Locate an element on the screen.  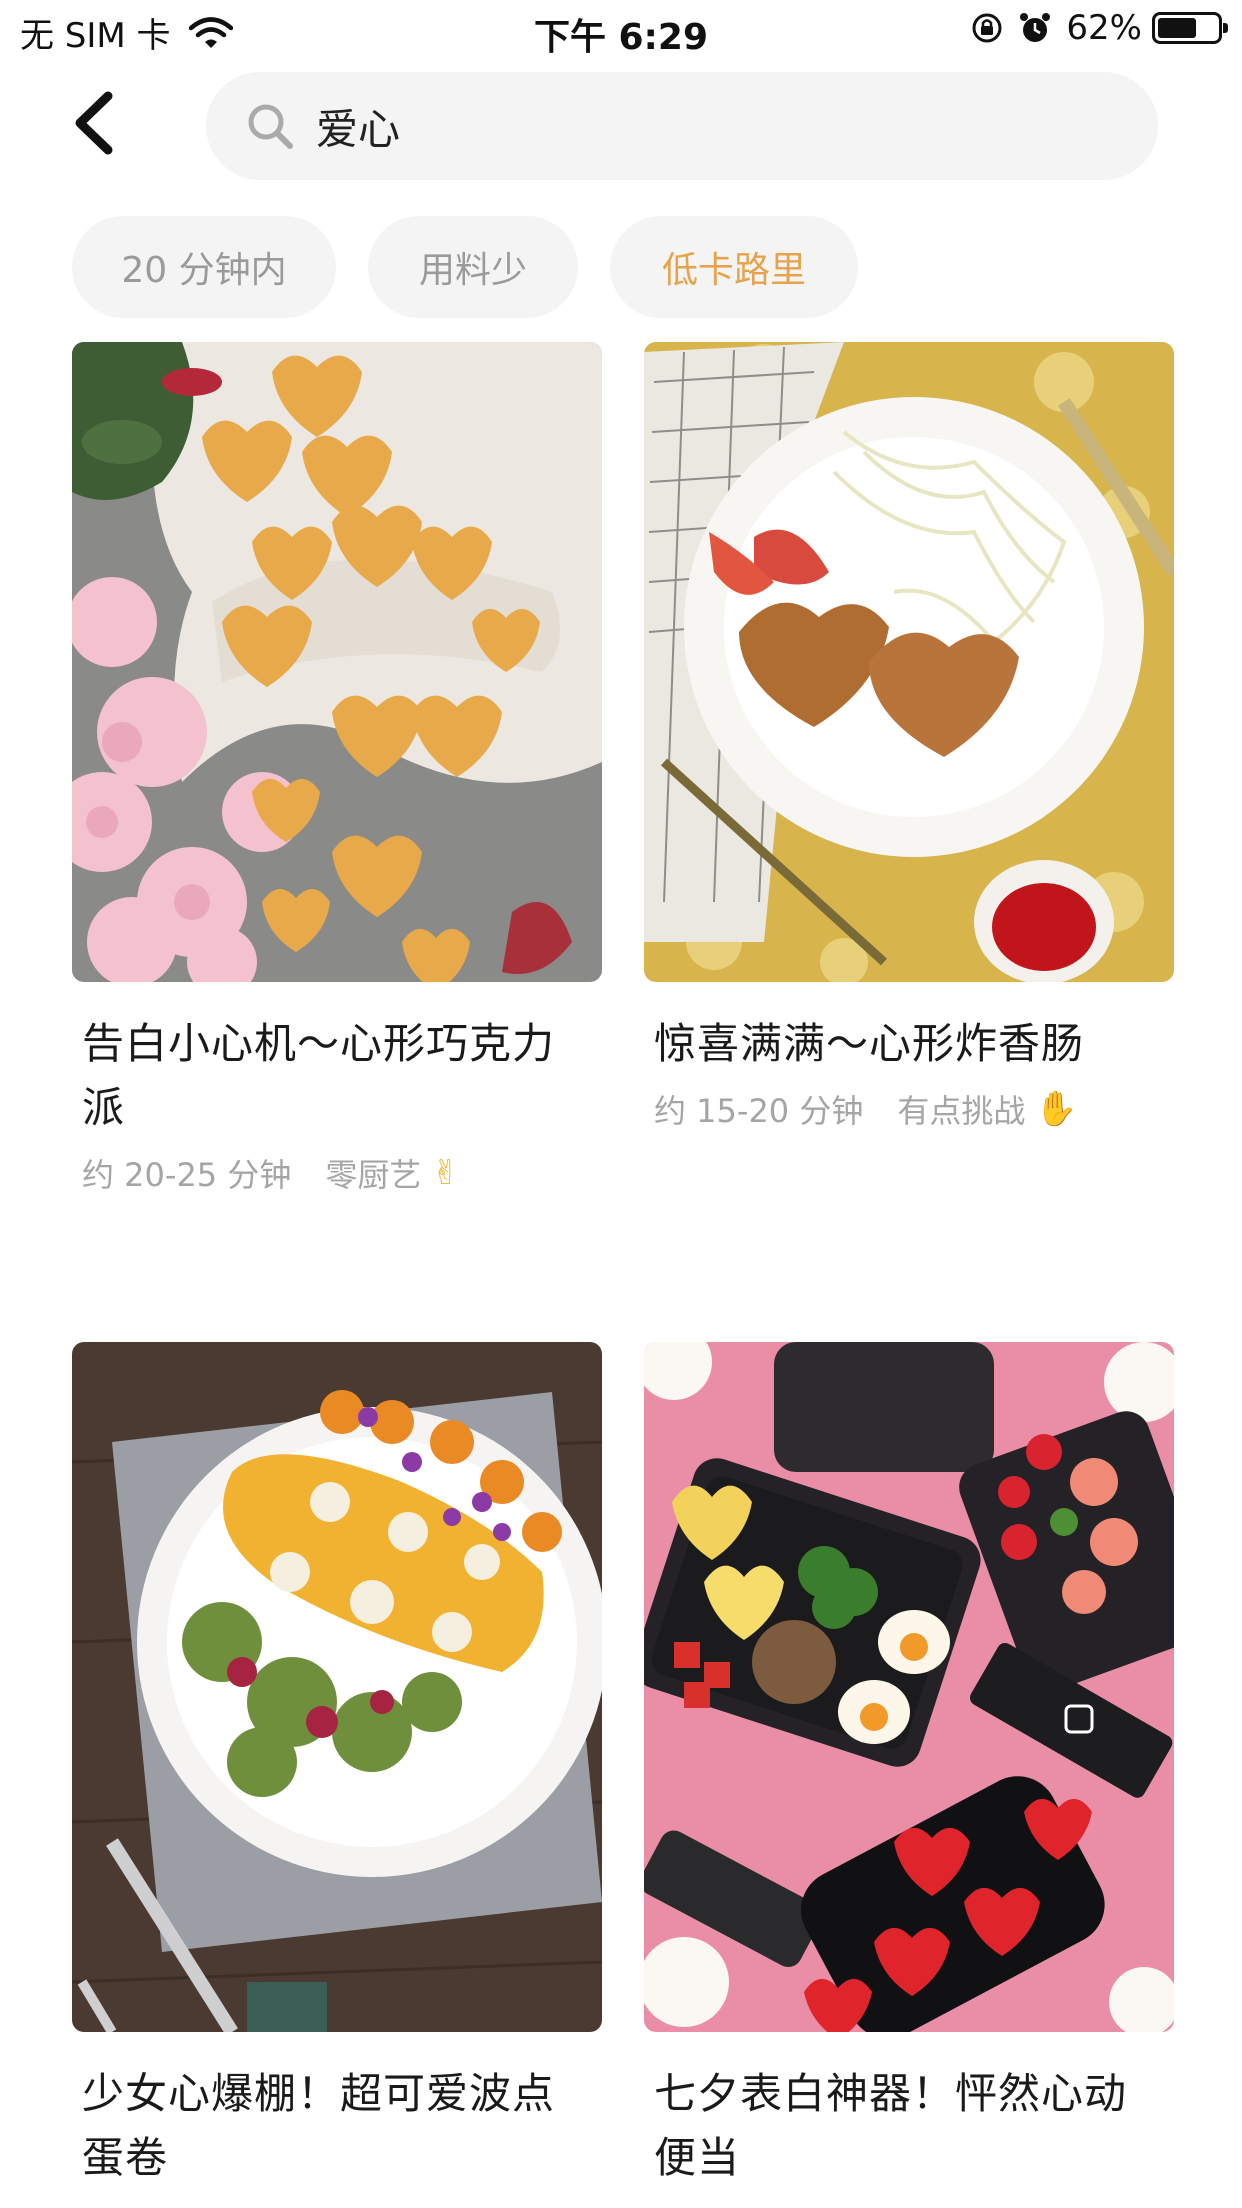
status-bar: 无 SIM 卡 下午 6:29 62% is located at coordinates (621, 31).